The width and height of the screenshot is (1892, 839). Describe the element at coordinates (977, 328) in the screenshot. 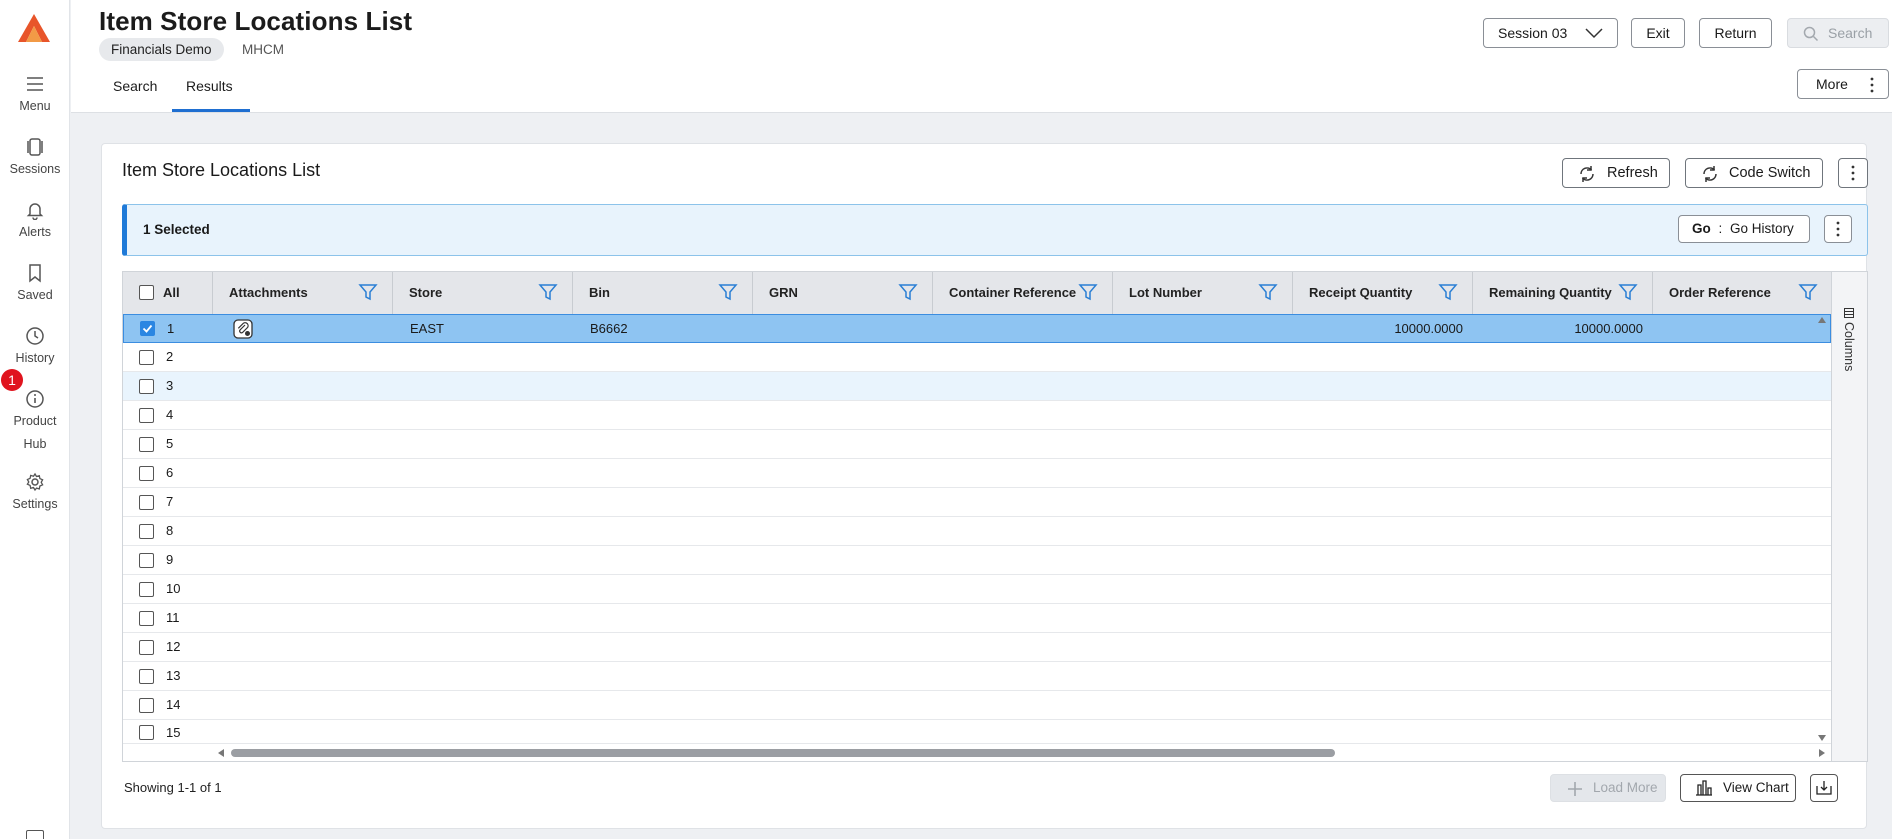

I see `table-row: 1 EAST B6662 10000.0000 10000.0000` at that location.